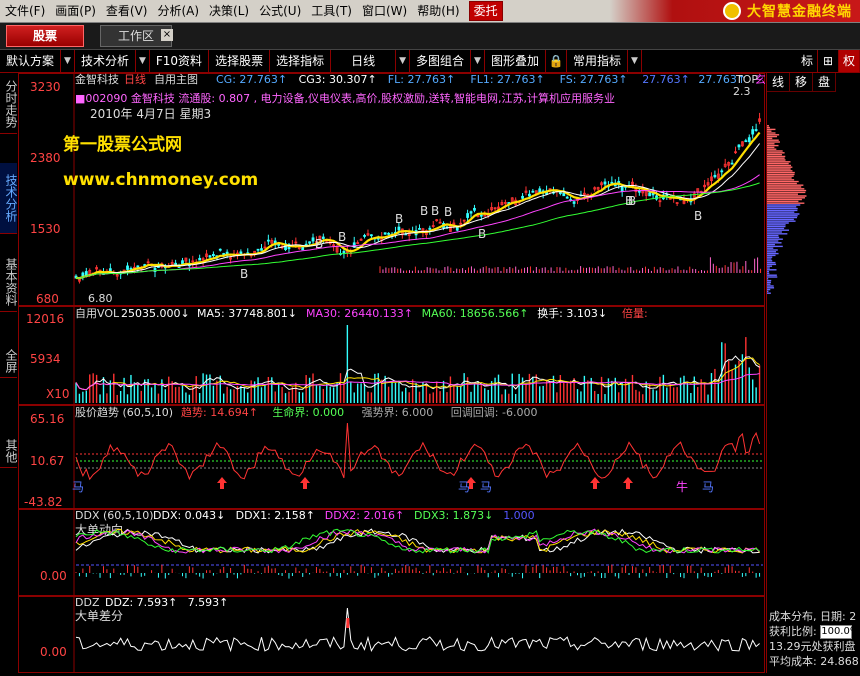 This screenshot has width=860, height=676. Describe the element at coordinates (793, 631) in the screenshot. I see `cost-ratio-label: 获利比例:` at that location.